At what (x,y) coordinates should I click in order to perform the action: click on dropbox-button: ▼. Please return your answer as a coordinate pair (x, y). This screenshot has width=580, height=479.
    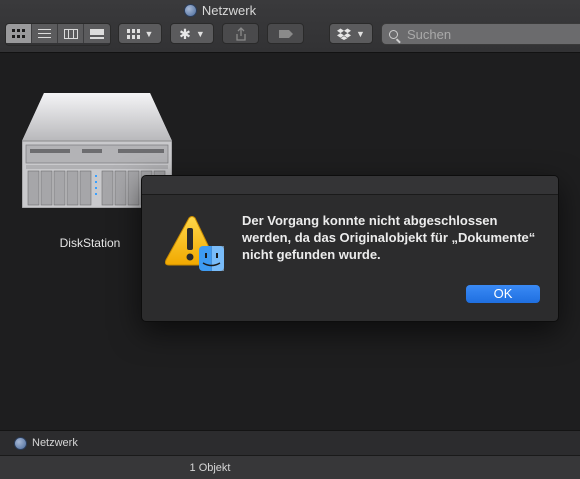
    Looking at the image, I should click on (351, 33).